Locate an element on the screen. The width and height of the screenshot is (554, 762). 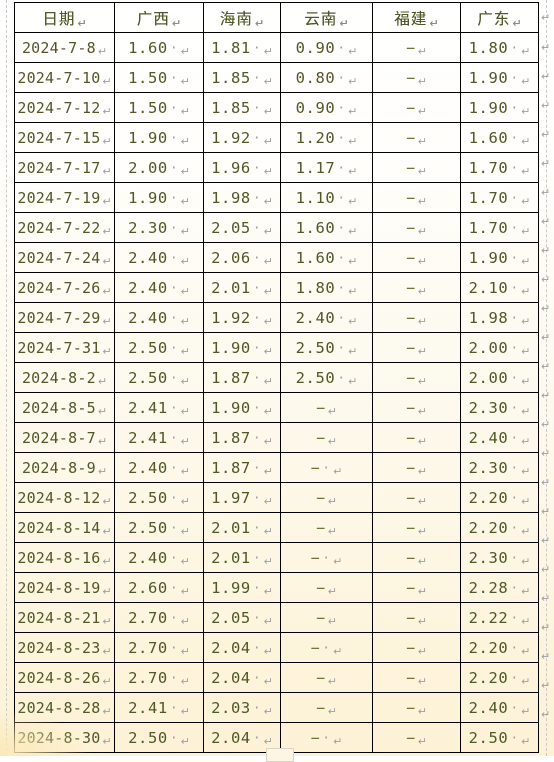
table-row: 2024-7-26 ↵ 2.40 · ↵ 2.01 · ↵ 1.80 · ↵ − ↵ 2.10 · ↵ is located at coordinates (276, 287).